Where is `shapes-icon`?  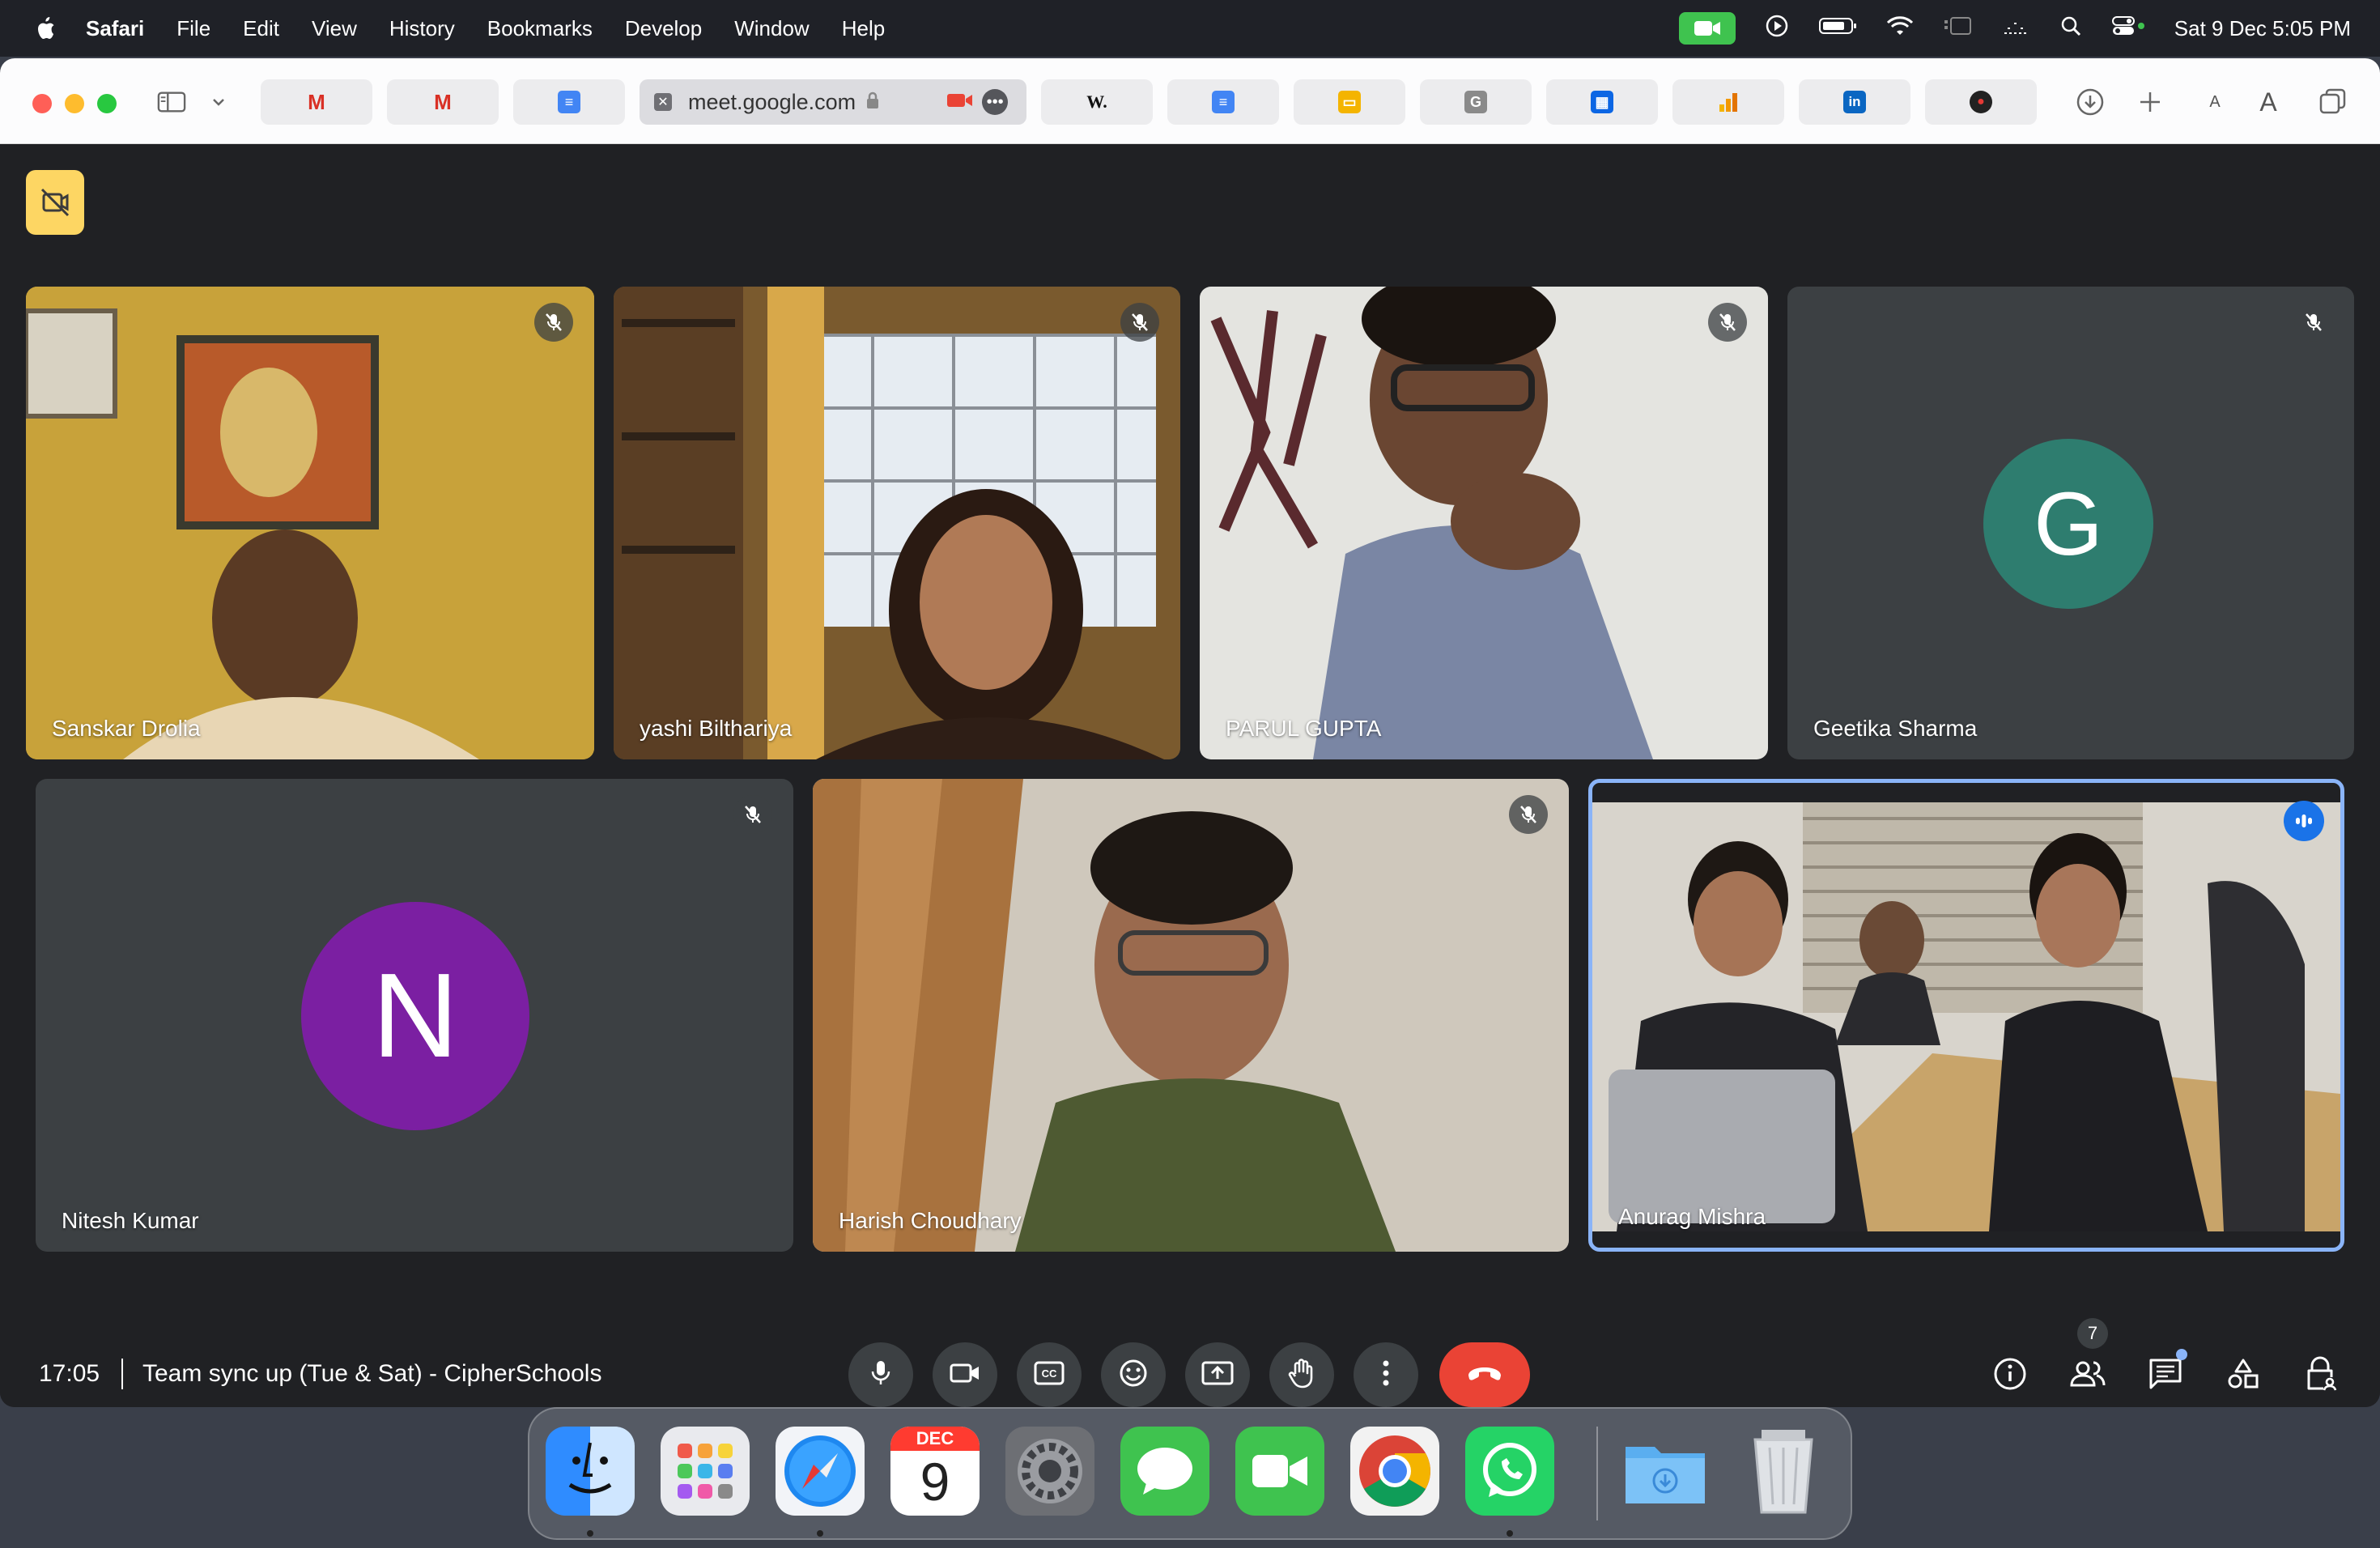 shapes-icon is located at coordinates (2243, 1376).